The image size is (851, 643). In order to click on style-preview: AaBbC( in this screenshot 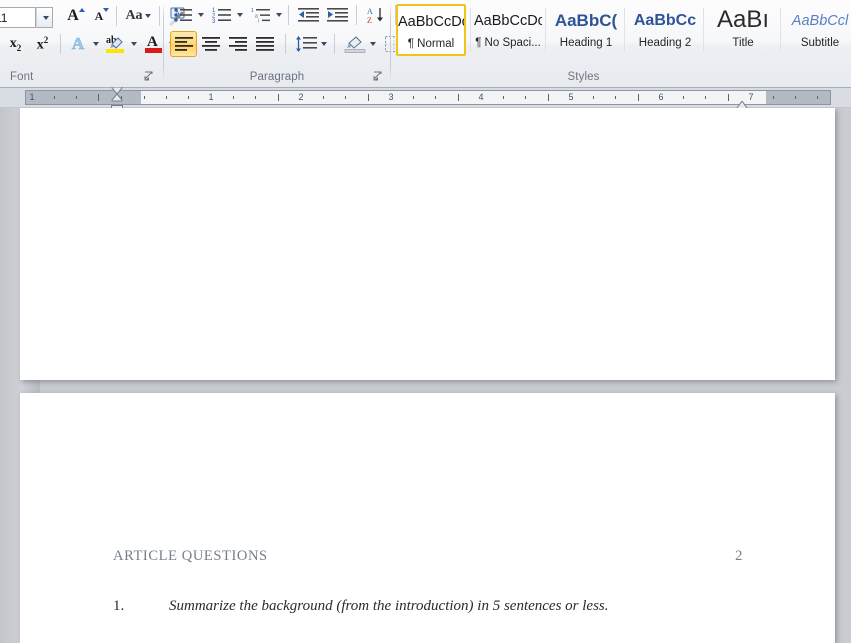, I will do `click(586, 20)`.